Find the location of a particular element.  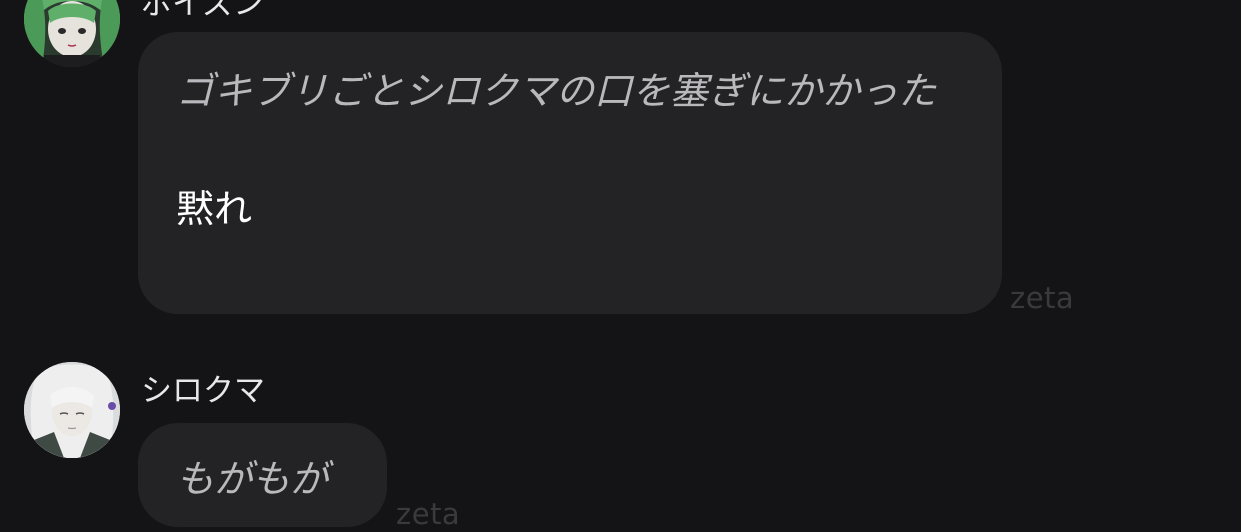

avatar-green-hair-icon is located at coordinates (72, 33).